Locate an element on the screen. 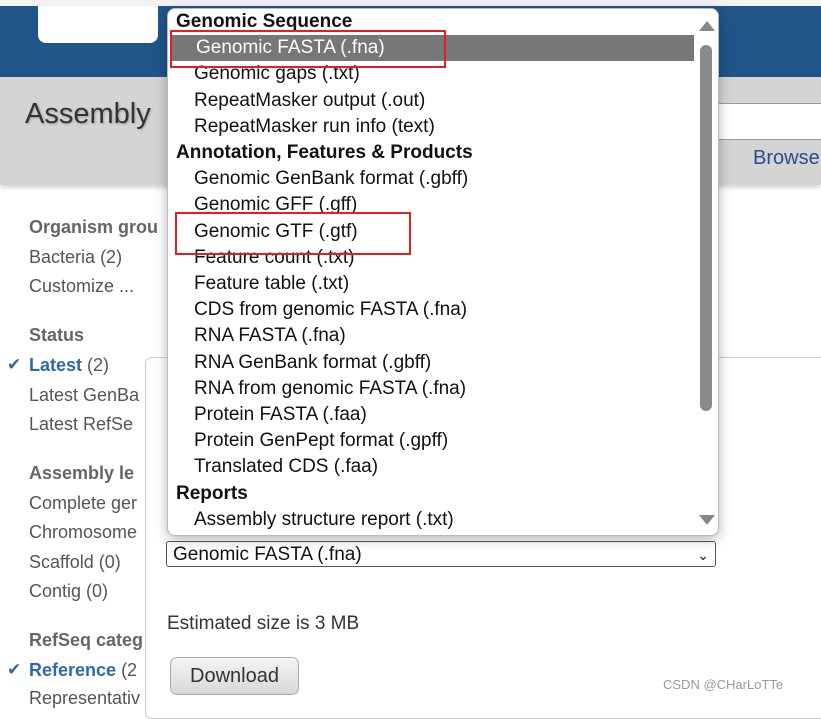  nav-strip is located at coordinates (769, 121).